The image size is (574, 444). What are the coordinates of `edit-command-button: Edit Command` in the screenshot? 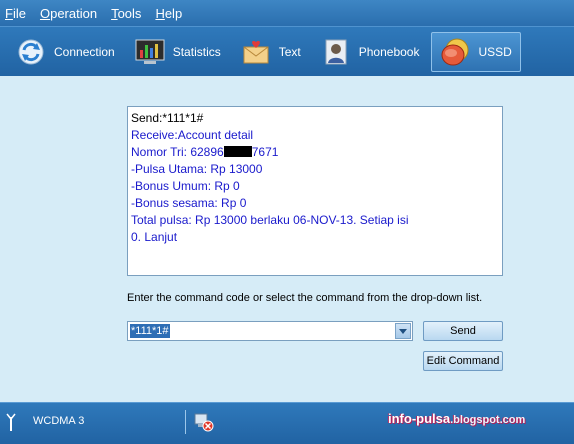 It's located at (463, 361).